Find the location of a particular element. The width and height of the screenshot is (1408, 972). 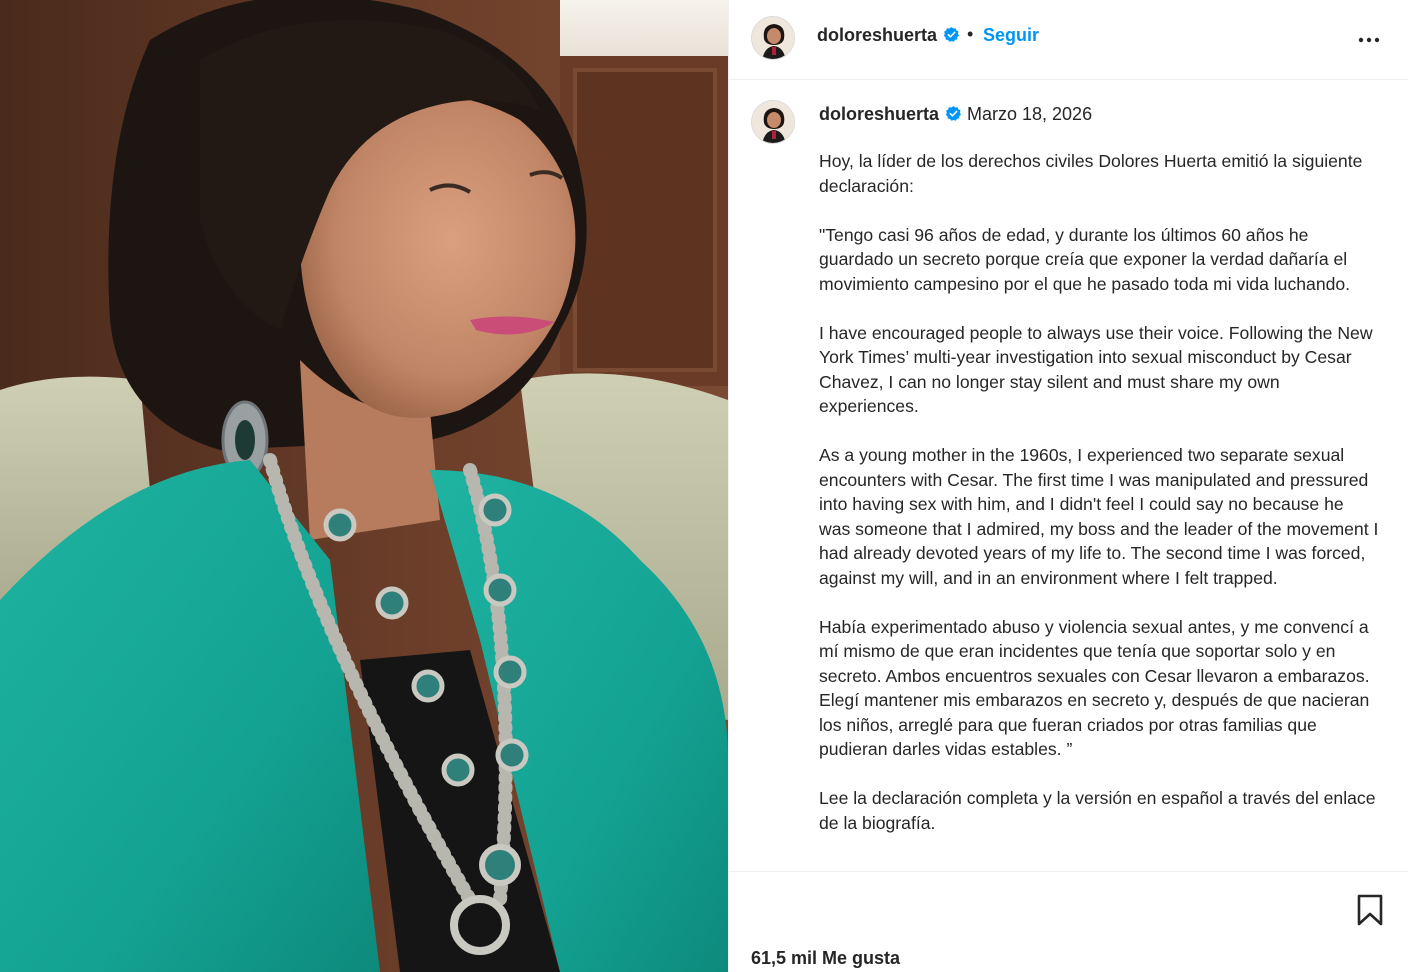

bookmark-icon is located at coordinates (1370, 910).